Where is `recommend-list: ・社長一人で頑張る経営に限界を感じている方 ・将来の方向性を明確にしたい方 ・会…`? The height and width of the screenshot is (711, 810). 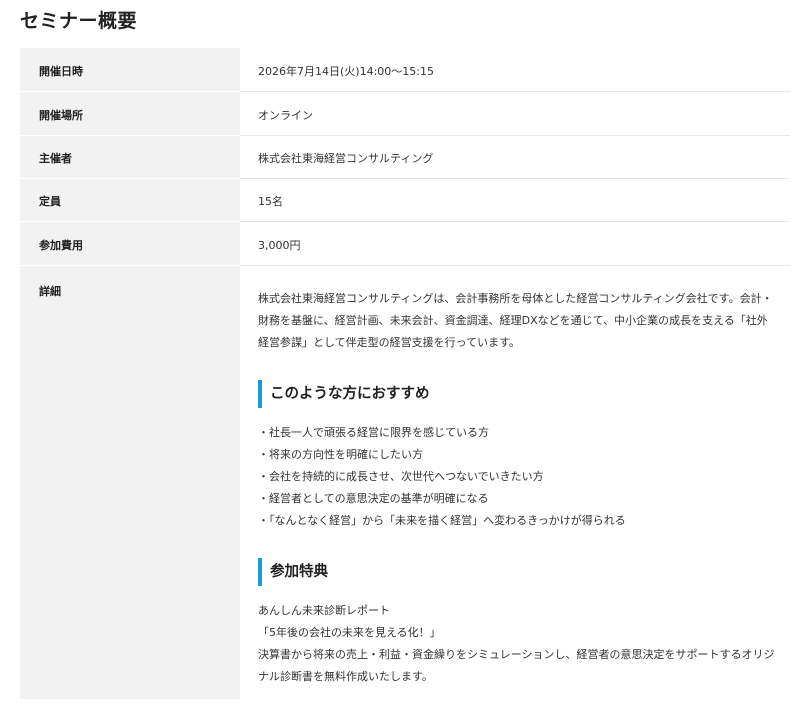 recommend-list: ・社長一人で頑張る経営に限界を感じている方 ・将来の方向性を明確にしたい方 ・会… is located at coordinates (518, 477).